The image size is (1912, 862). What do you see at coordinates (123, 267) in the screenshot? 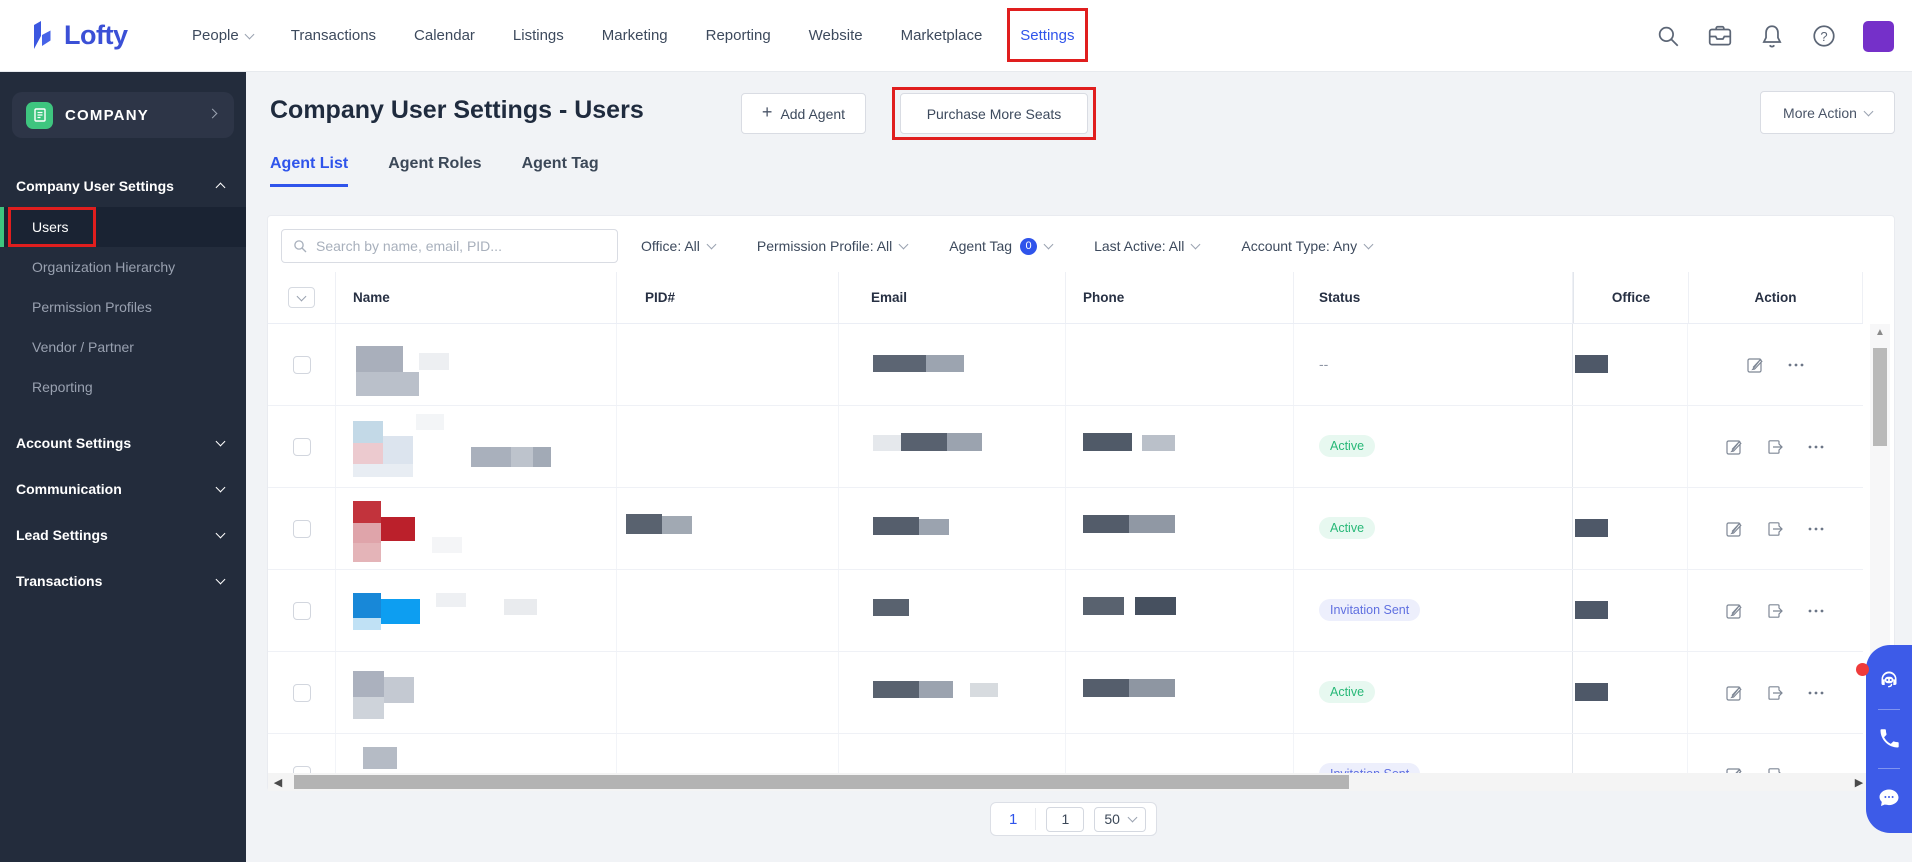
I see `sidebar-item-organization-hierarchy: Organization Hierarchy` at bounding box center [123, 267].